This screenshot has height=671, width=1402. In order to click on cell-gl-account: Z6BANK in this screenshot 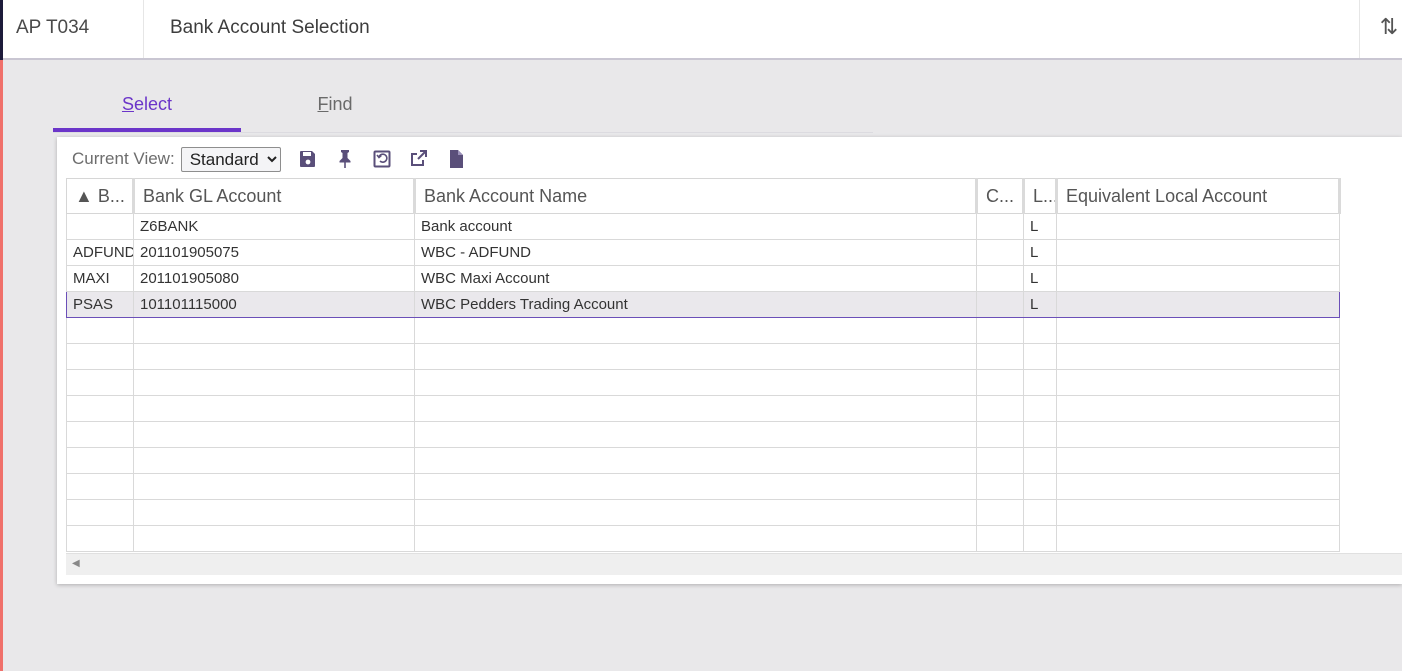, I will do `click(274, 226)`.